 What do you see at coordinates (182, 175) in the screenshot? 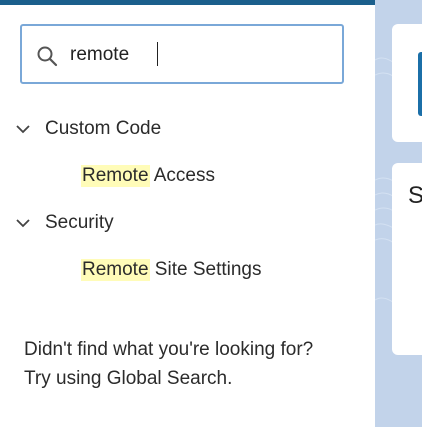
I see `result-label-rest: Access` at bounding box center [182, 175].